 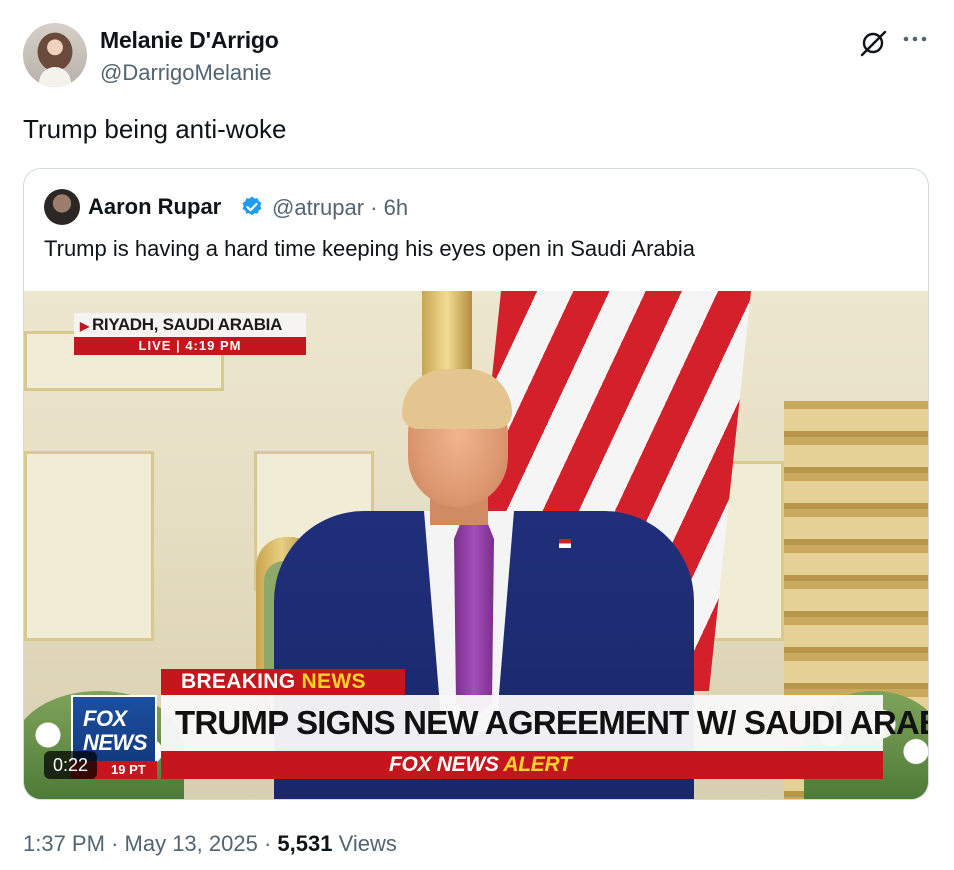 I want to click on quote-author-handle: @atrupar, so click(x=318, y=207).